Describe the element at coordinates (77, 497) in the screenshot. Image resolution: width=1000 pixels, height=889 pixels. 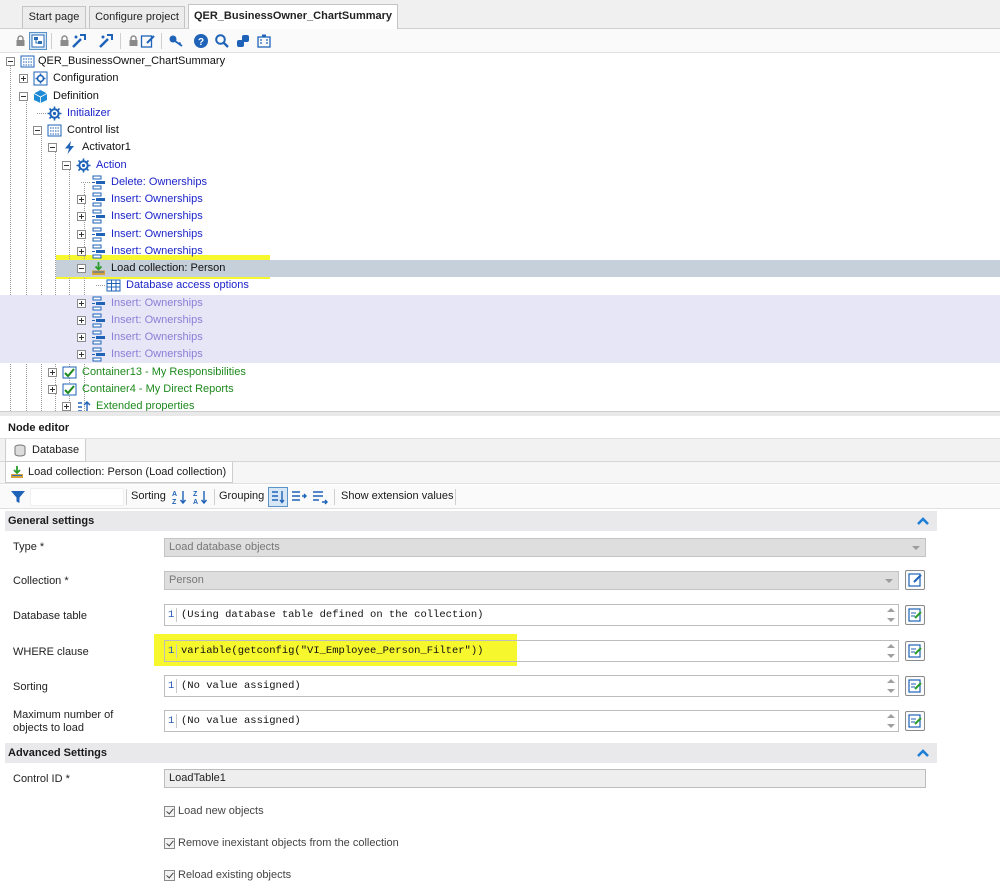
I see `filter-input` at that location.